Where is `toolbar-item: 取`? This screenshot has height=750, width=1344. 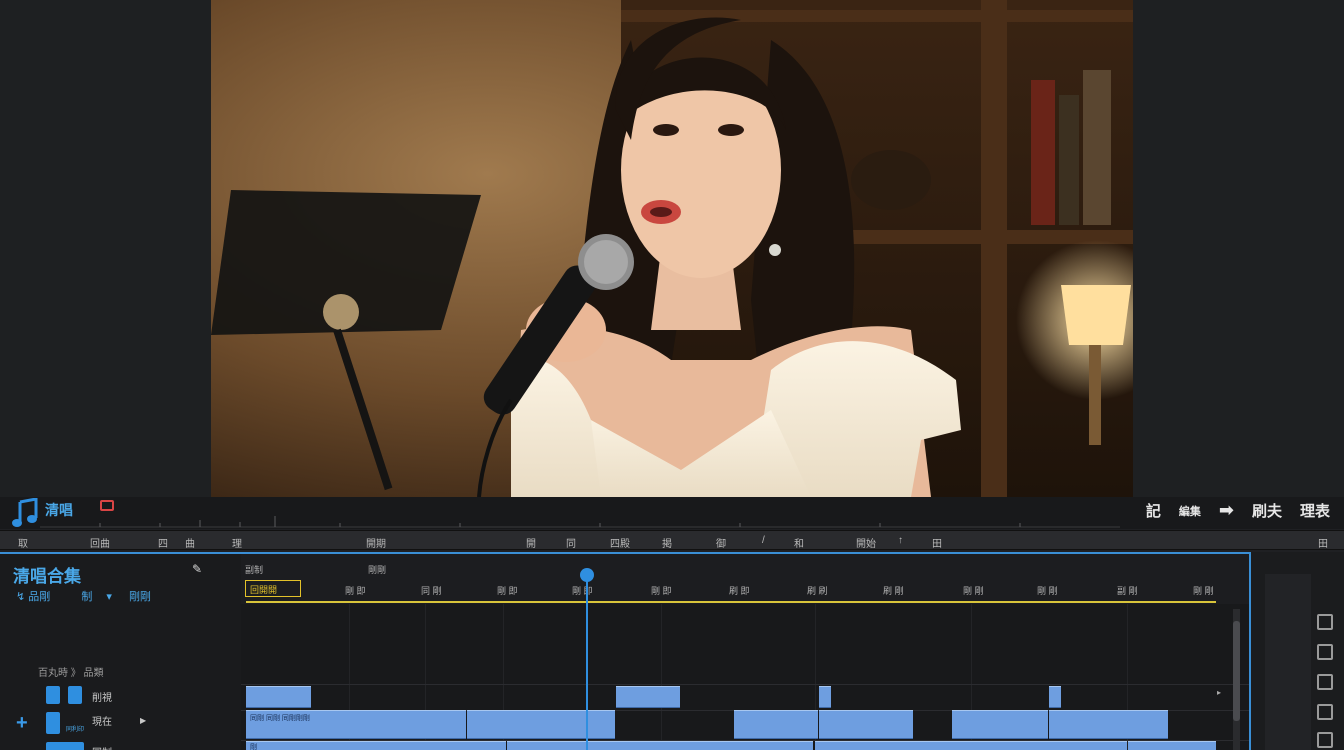
toolbar-item: 取 is located at coordinates (23, 542).